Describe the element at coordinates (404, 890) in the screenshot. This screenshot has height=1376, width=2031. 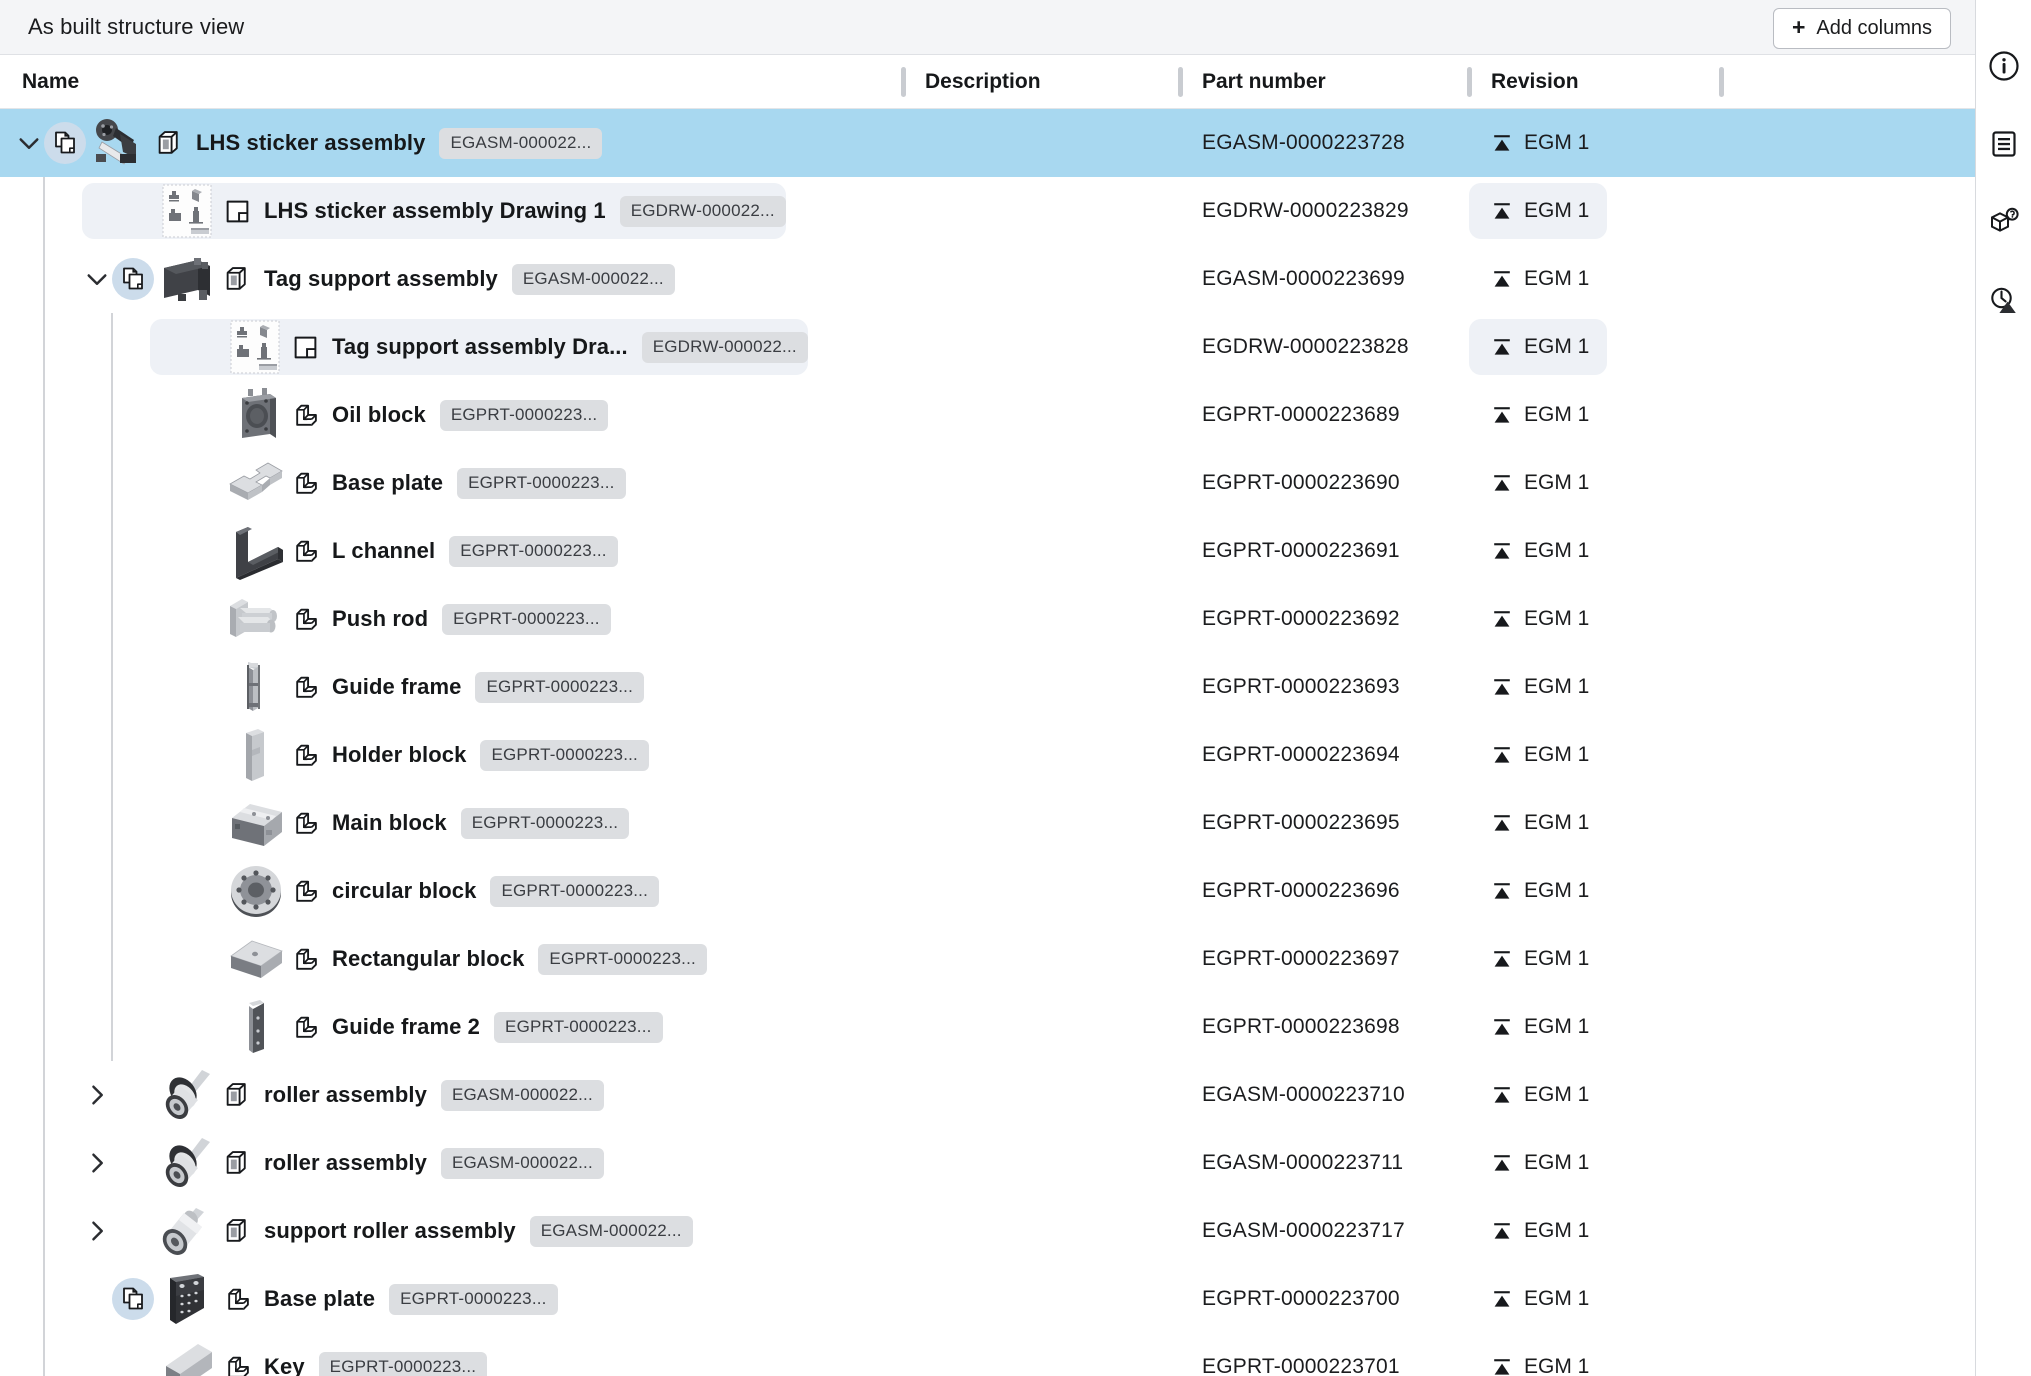
I see `row-label: circular block` at that location.